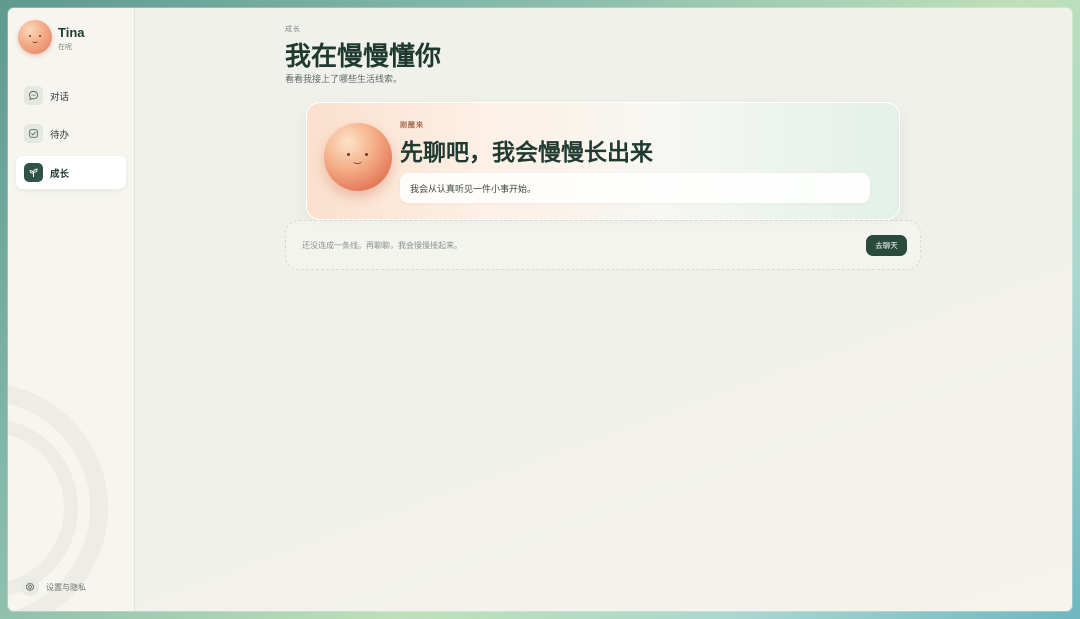  Describe the element at coordinates (293, 29) in the screenshot. I see `page-eyebrow: 成长` at that location.